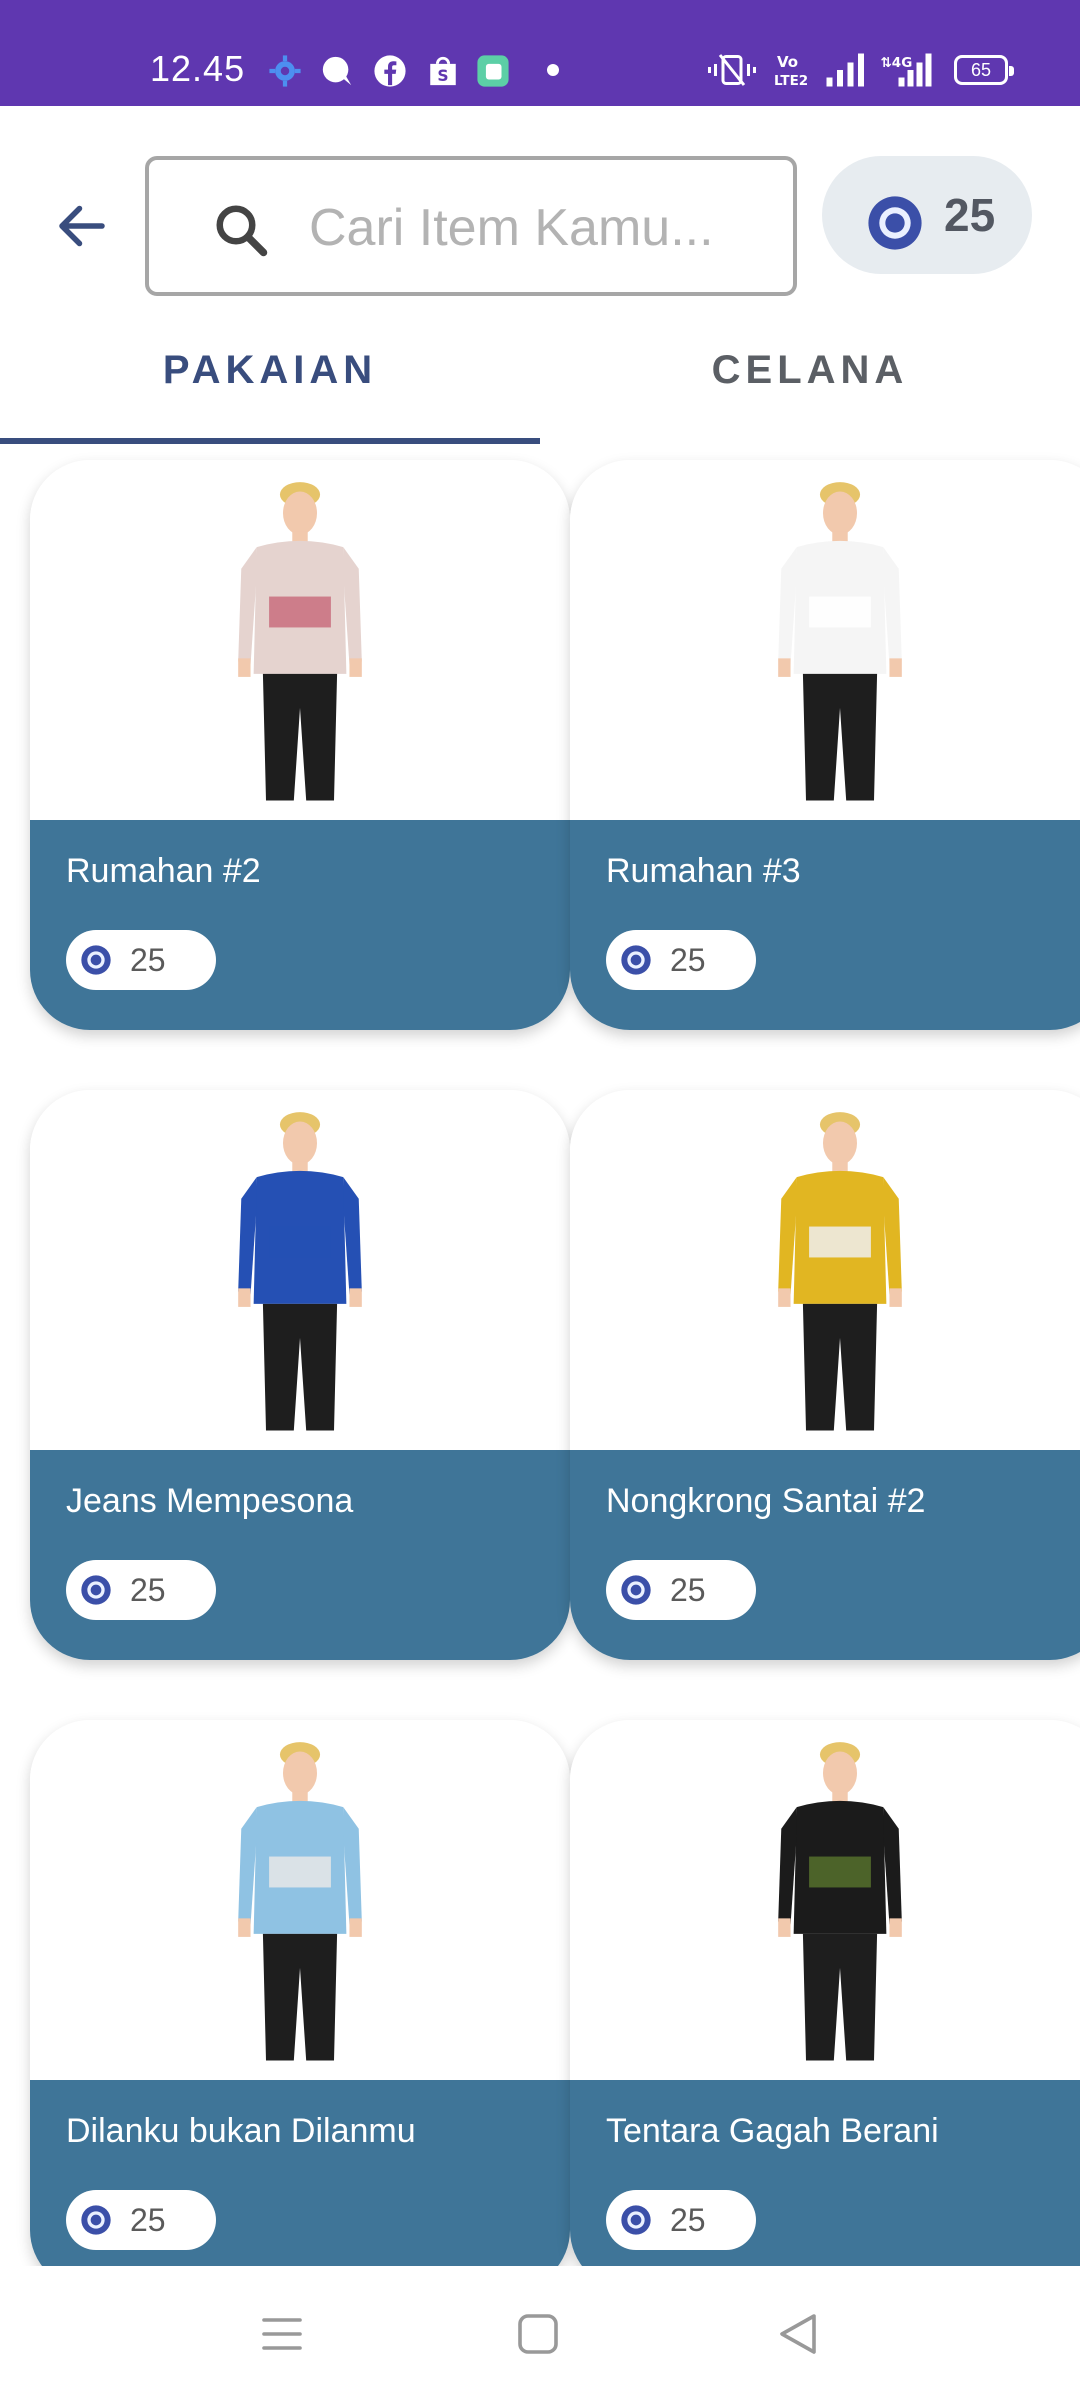  I want to click on volte-icon: Vo LTE2, so click(791, 70).